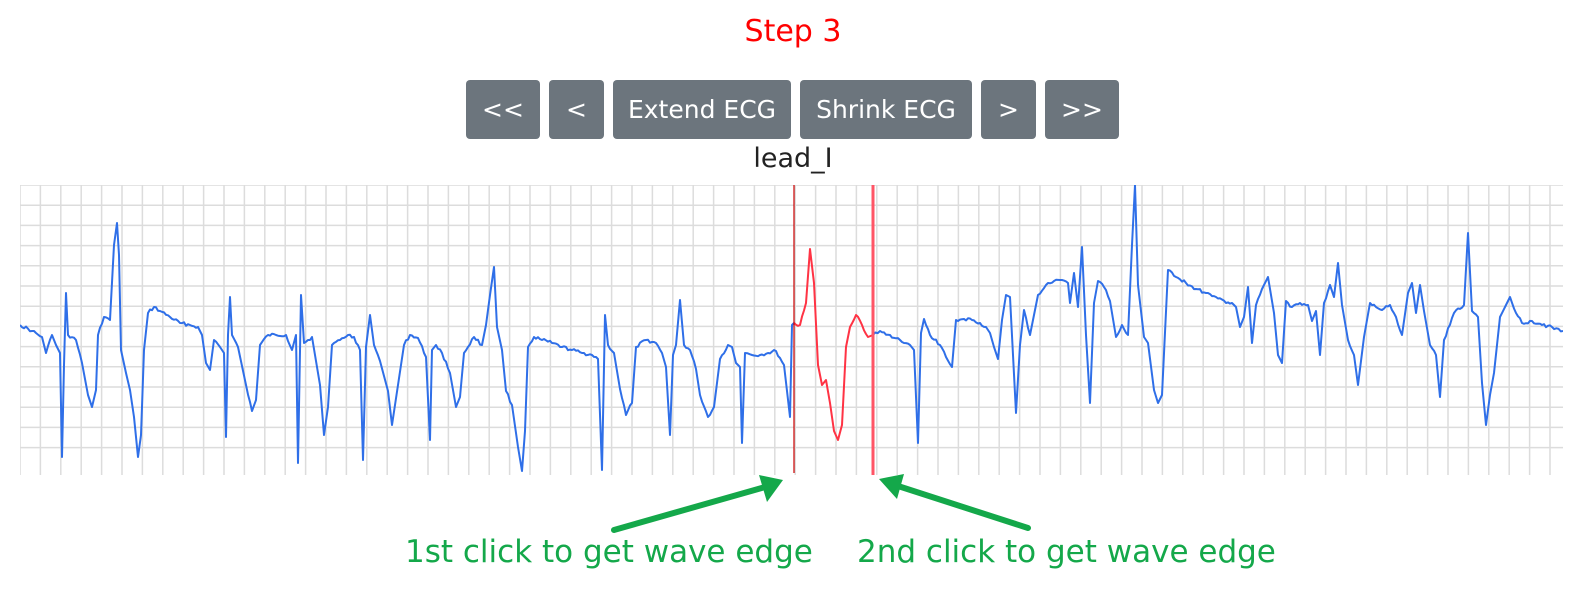 This screenshot has width=1586, height=608. Describe the element at coordinates (833, 344) in the screenshot. I see `ecg-selected-wave` at that location.